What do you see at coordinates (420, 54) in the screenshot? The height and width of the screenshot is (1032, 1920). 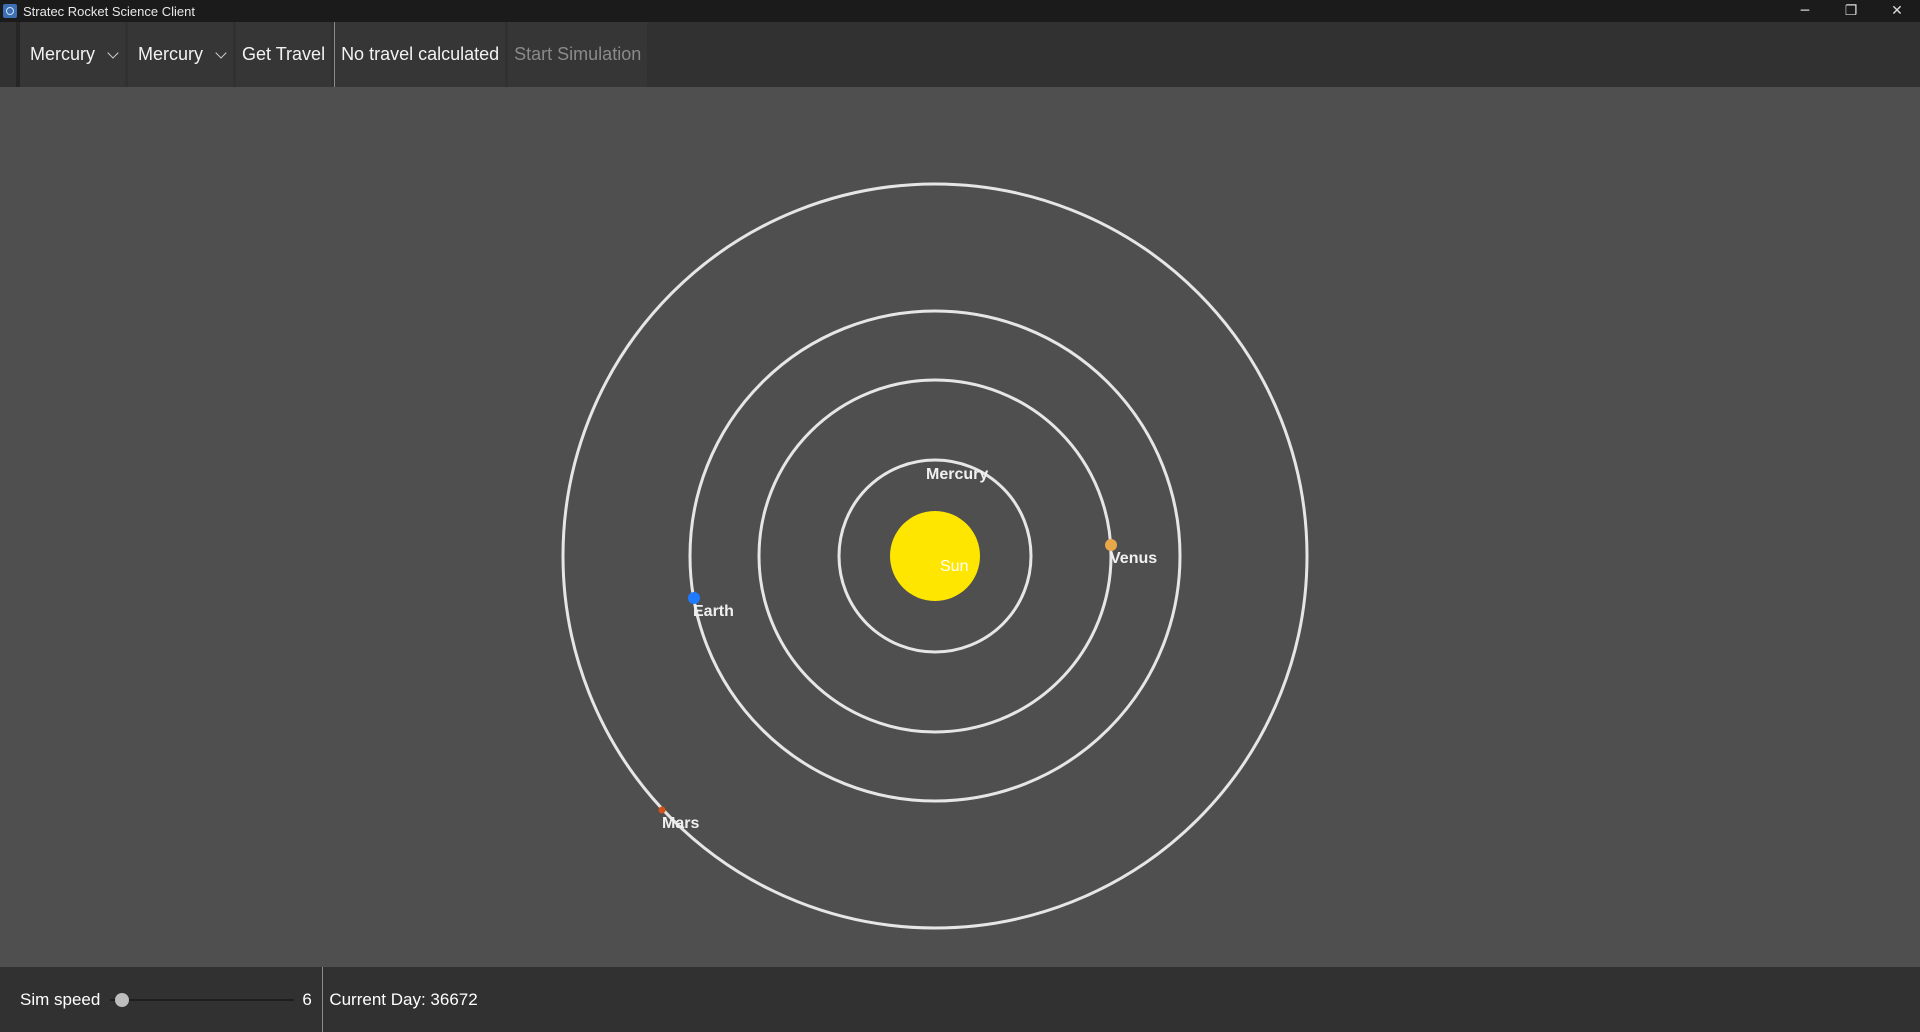 I see `travel-status: No travel calculated` at bounding box center [420, 54].